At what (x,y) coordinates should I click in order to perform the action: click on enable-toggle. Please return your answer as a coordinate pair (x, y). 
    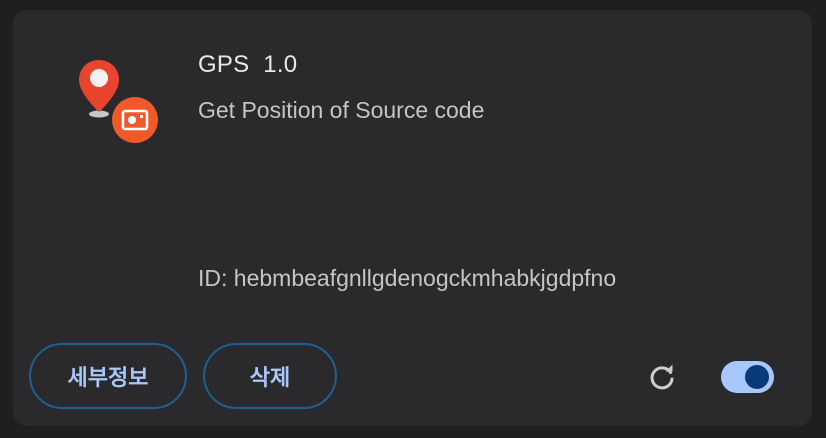
    Looking at the image, I should click on (747, 377).